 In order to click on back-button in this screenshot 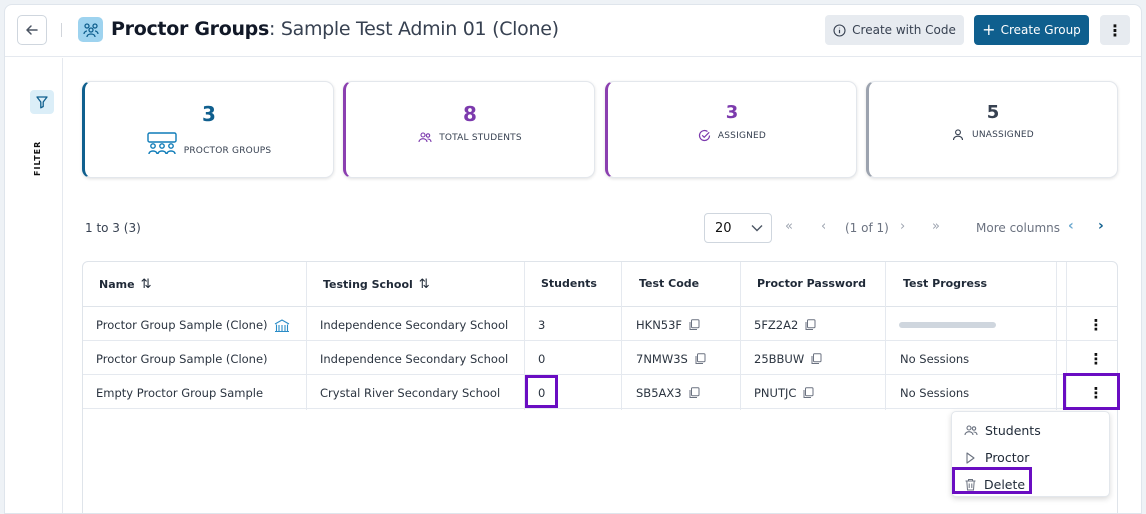, I will do `click(32, 30)`.